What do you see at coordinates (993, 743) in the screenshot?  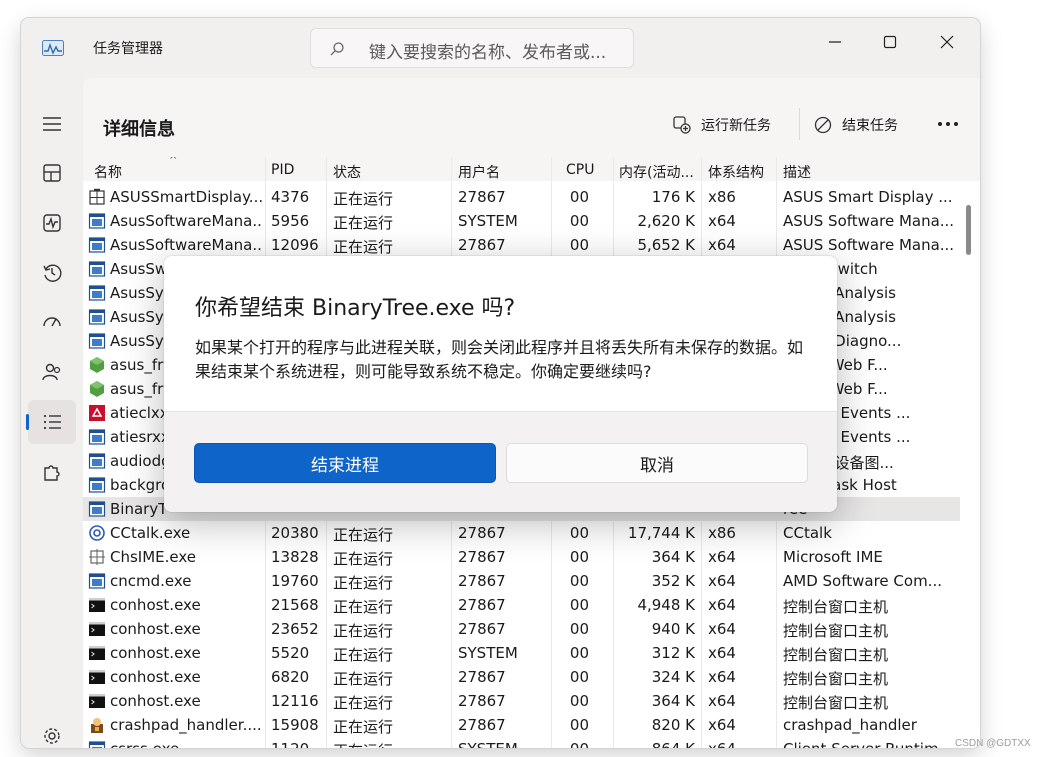 I see `watermark: CSDN @GDTXX` at bounding box center [993, 743].